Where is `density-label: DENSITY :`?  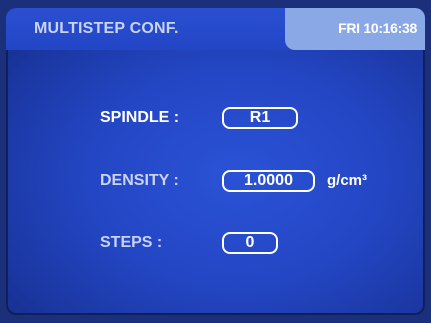 density-label: DENSITY : is located at coordinates (139, 180).